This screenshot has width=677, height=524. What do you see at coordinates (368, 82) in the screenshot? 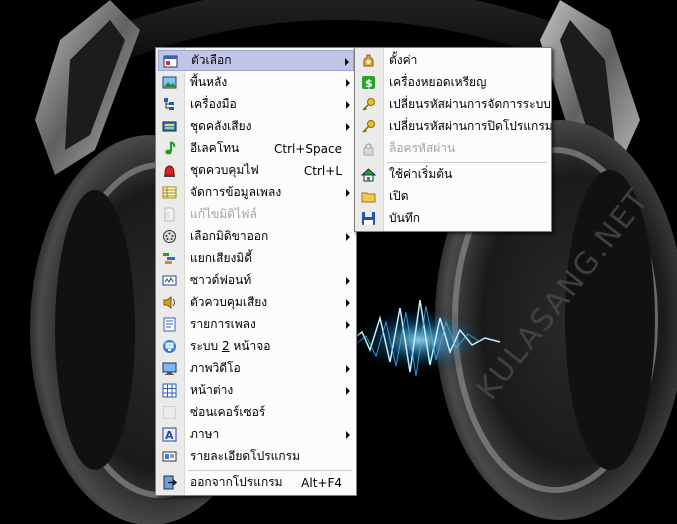
I see `coin-machine-icon: $` at bounding box center [368, 82].